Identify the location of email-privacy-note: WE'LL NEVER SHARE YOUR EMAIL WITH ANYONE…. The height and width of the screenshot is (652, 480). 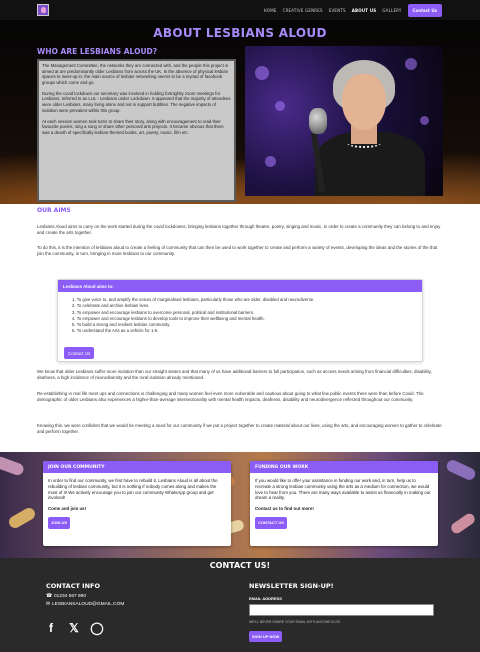
(295, 622).